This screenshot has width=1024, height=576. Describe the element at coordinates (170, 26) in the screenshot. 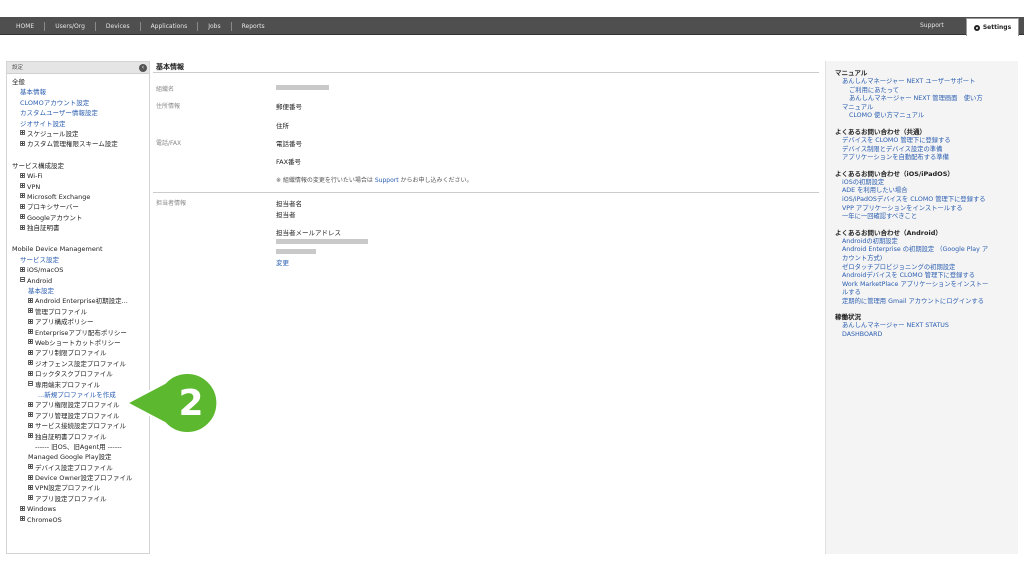

I see `nav-applications: Applications` at that location.